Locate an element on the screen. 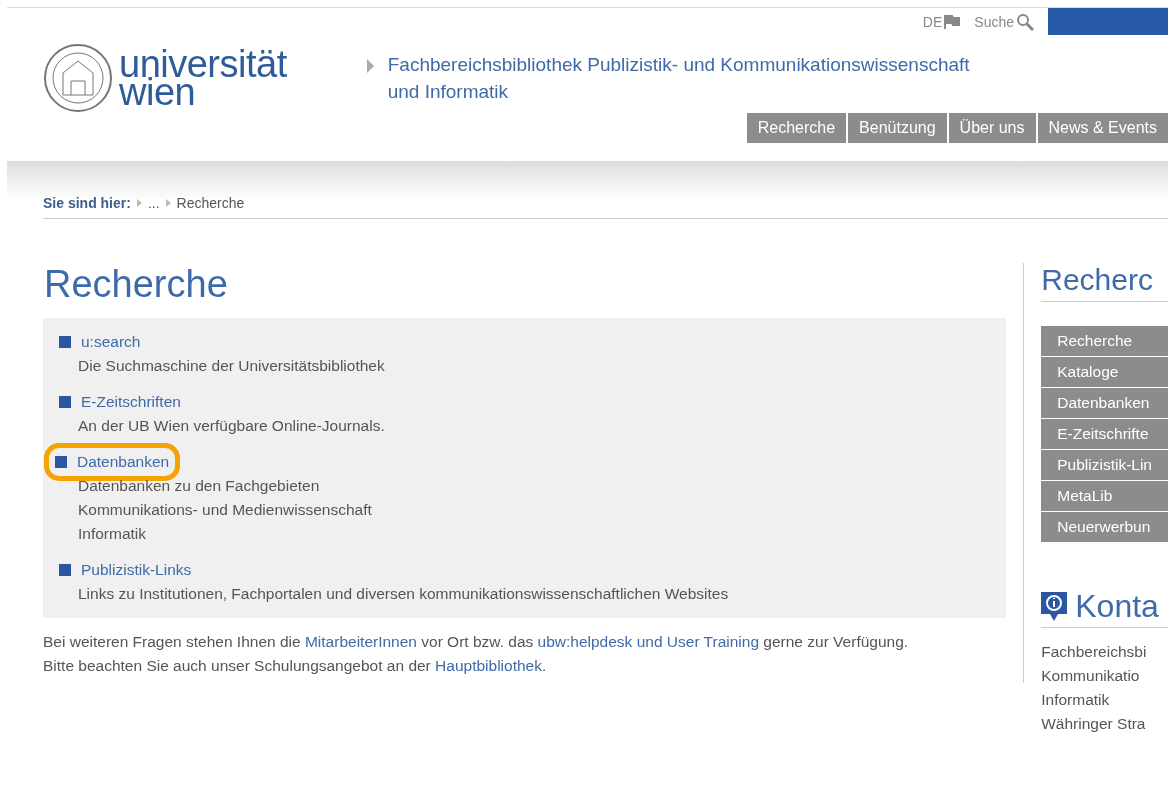 This screenshot has height=786, width=1168. nav-tab: Benützung is located at coordinates (897, 128).